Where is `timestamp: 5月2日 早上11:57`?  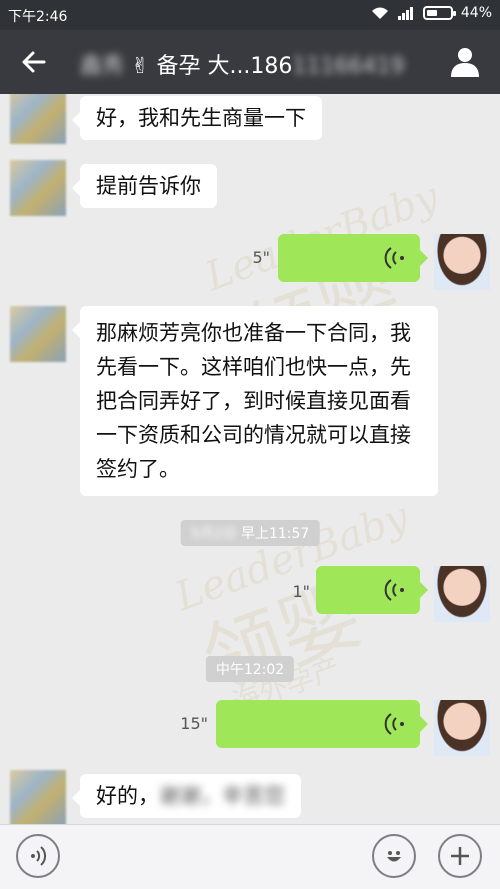 timestamp: 5月2日 早上11:57 is located at coordinates (250, 533).